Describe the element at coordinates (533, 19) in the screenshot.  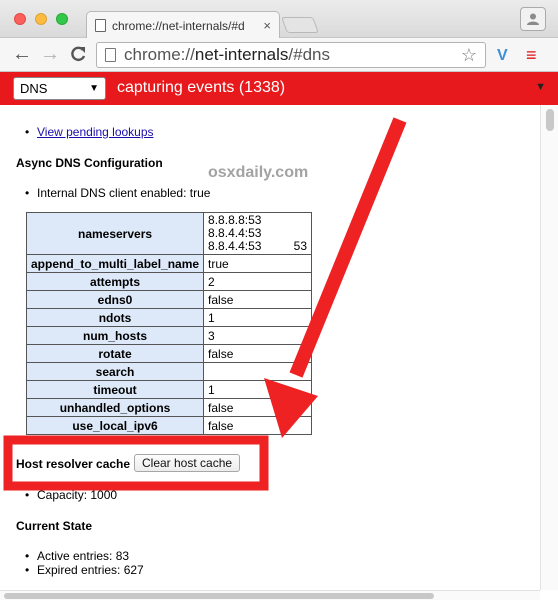
I see `person-icon` at that location.